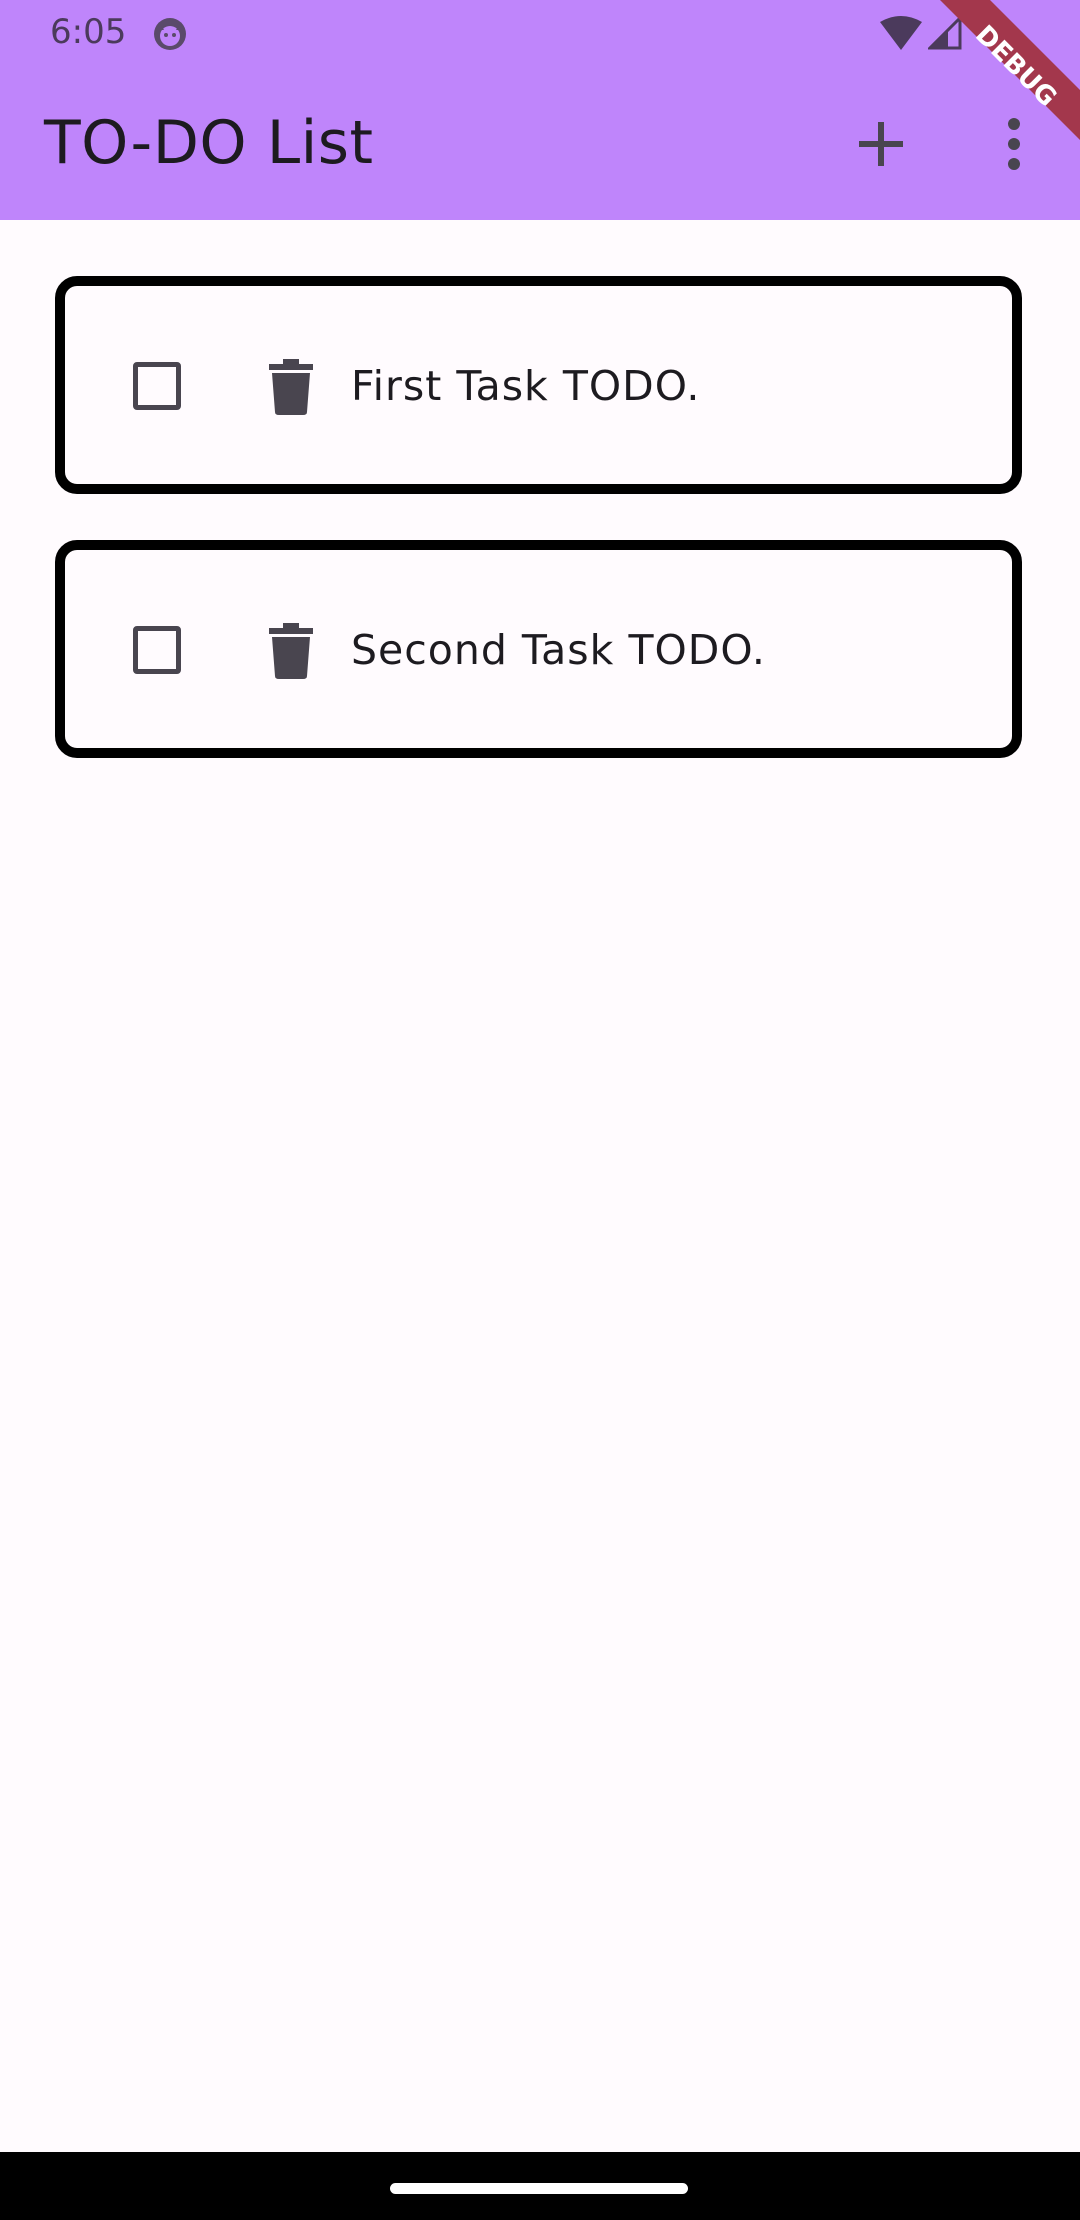 The image size is (1080, 2220). Describe the element at coordinates (945, 33) in the screenshot. I see `signal-icon` at that location.